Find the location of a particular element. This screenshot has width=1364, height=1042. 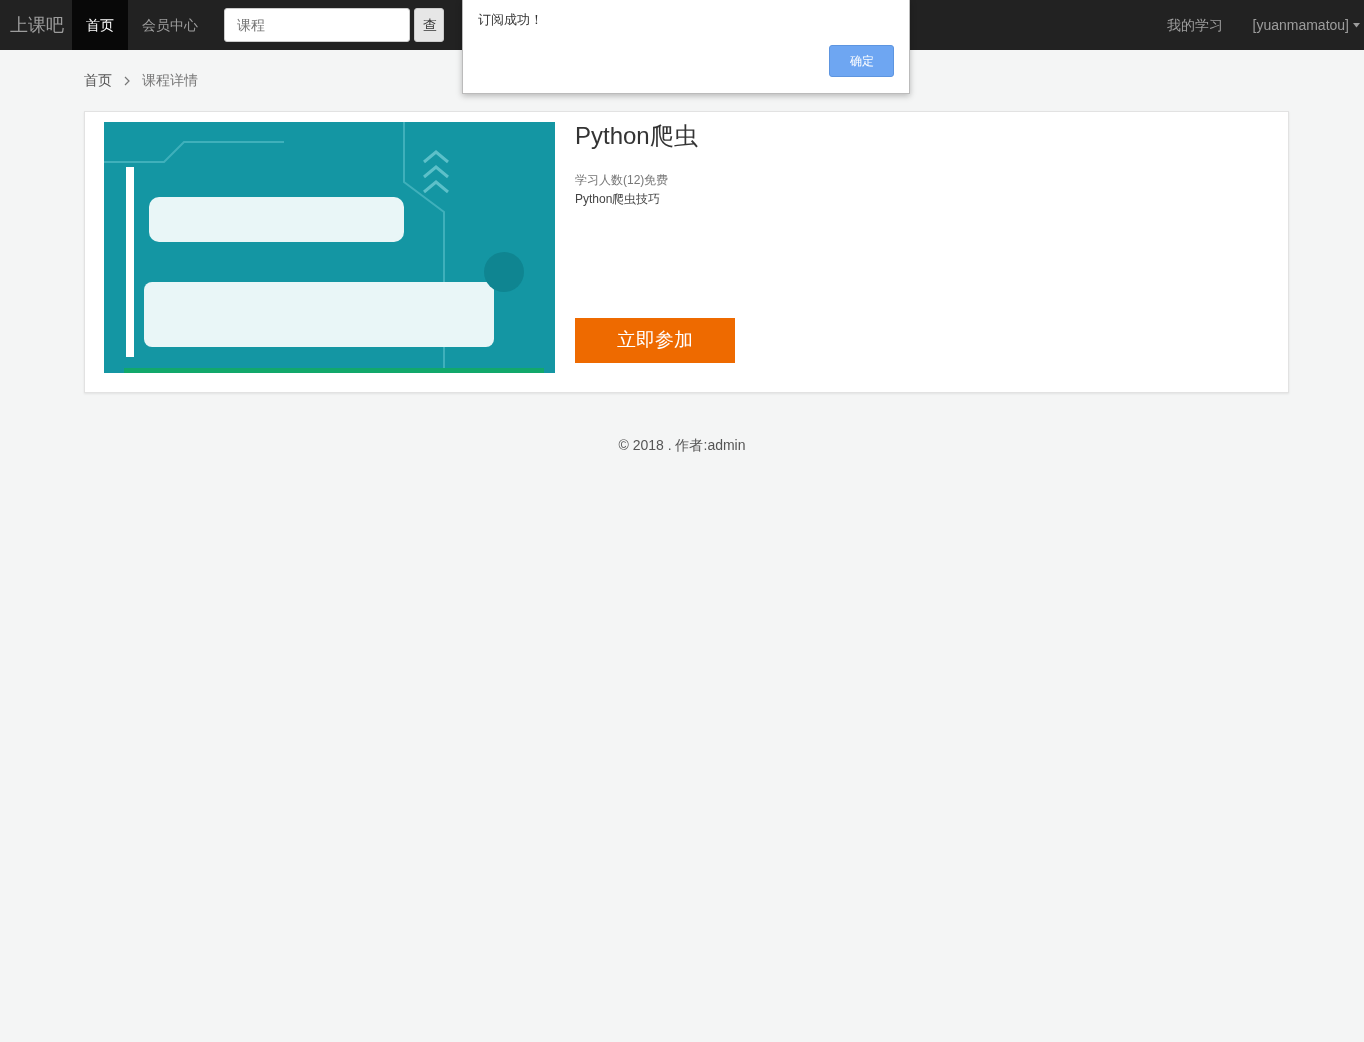

course-meta: 学习人数(12)免费 is located at coordinates (622, 180).